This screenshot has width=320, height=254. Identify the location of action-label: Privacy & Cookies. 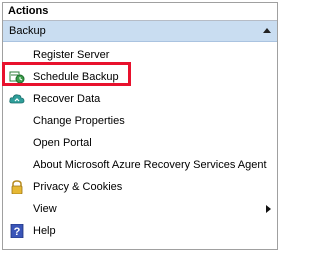
(78, 187).